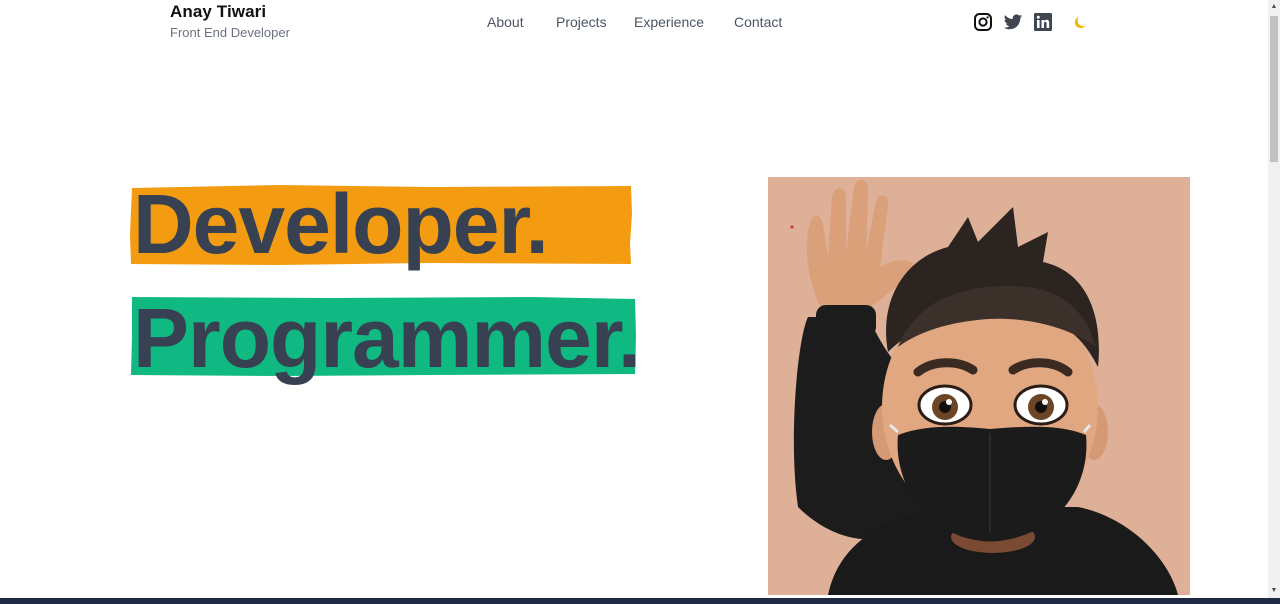 This screenshot has height=604, width=1280. I want to click on scroll-down-arrow-icon: ▼, so click(1274, 591).